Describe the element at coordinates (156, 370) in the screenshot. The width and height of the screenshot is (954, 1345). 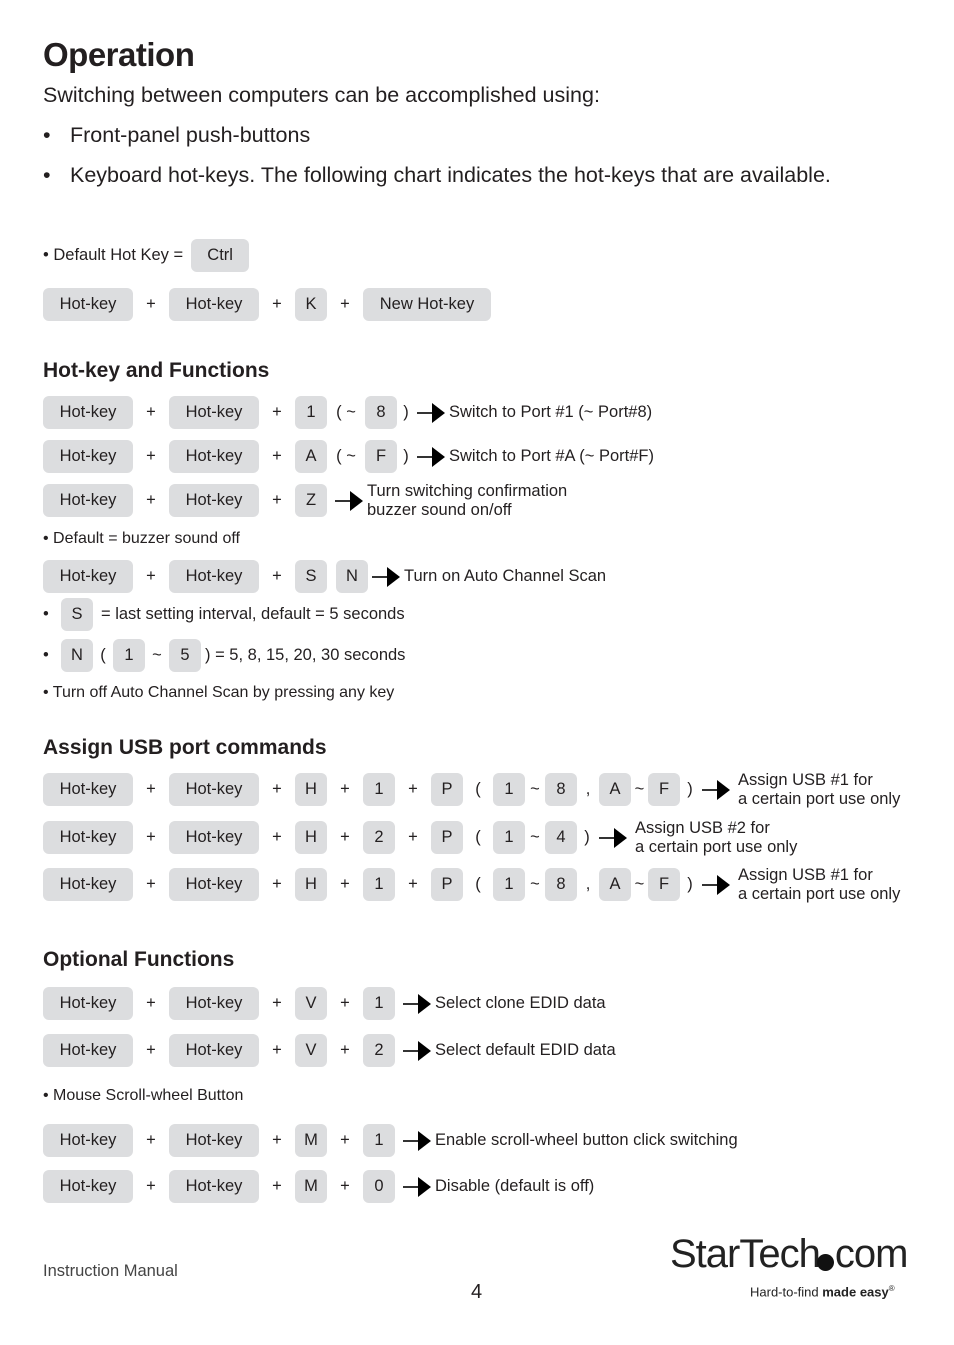
I see `section-title-hotkey-functions: Hot-key and Functions` at that location.